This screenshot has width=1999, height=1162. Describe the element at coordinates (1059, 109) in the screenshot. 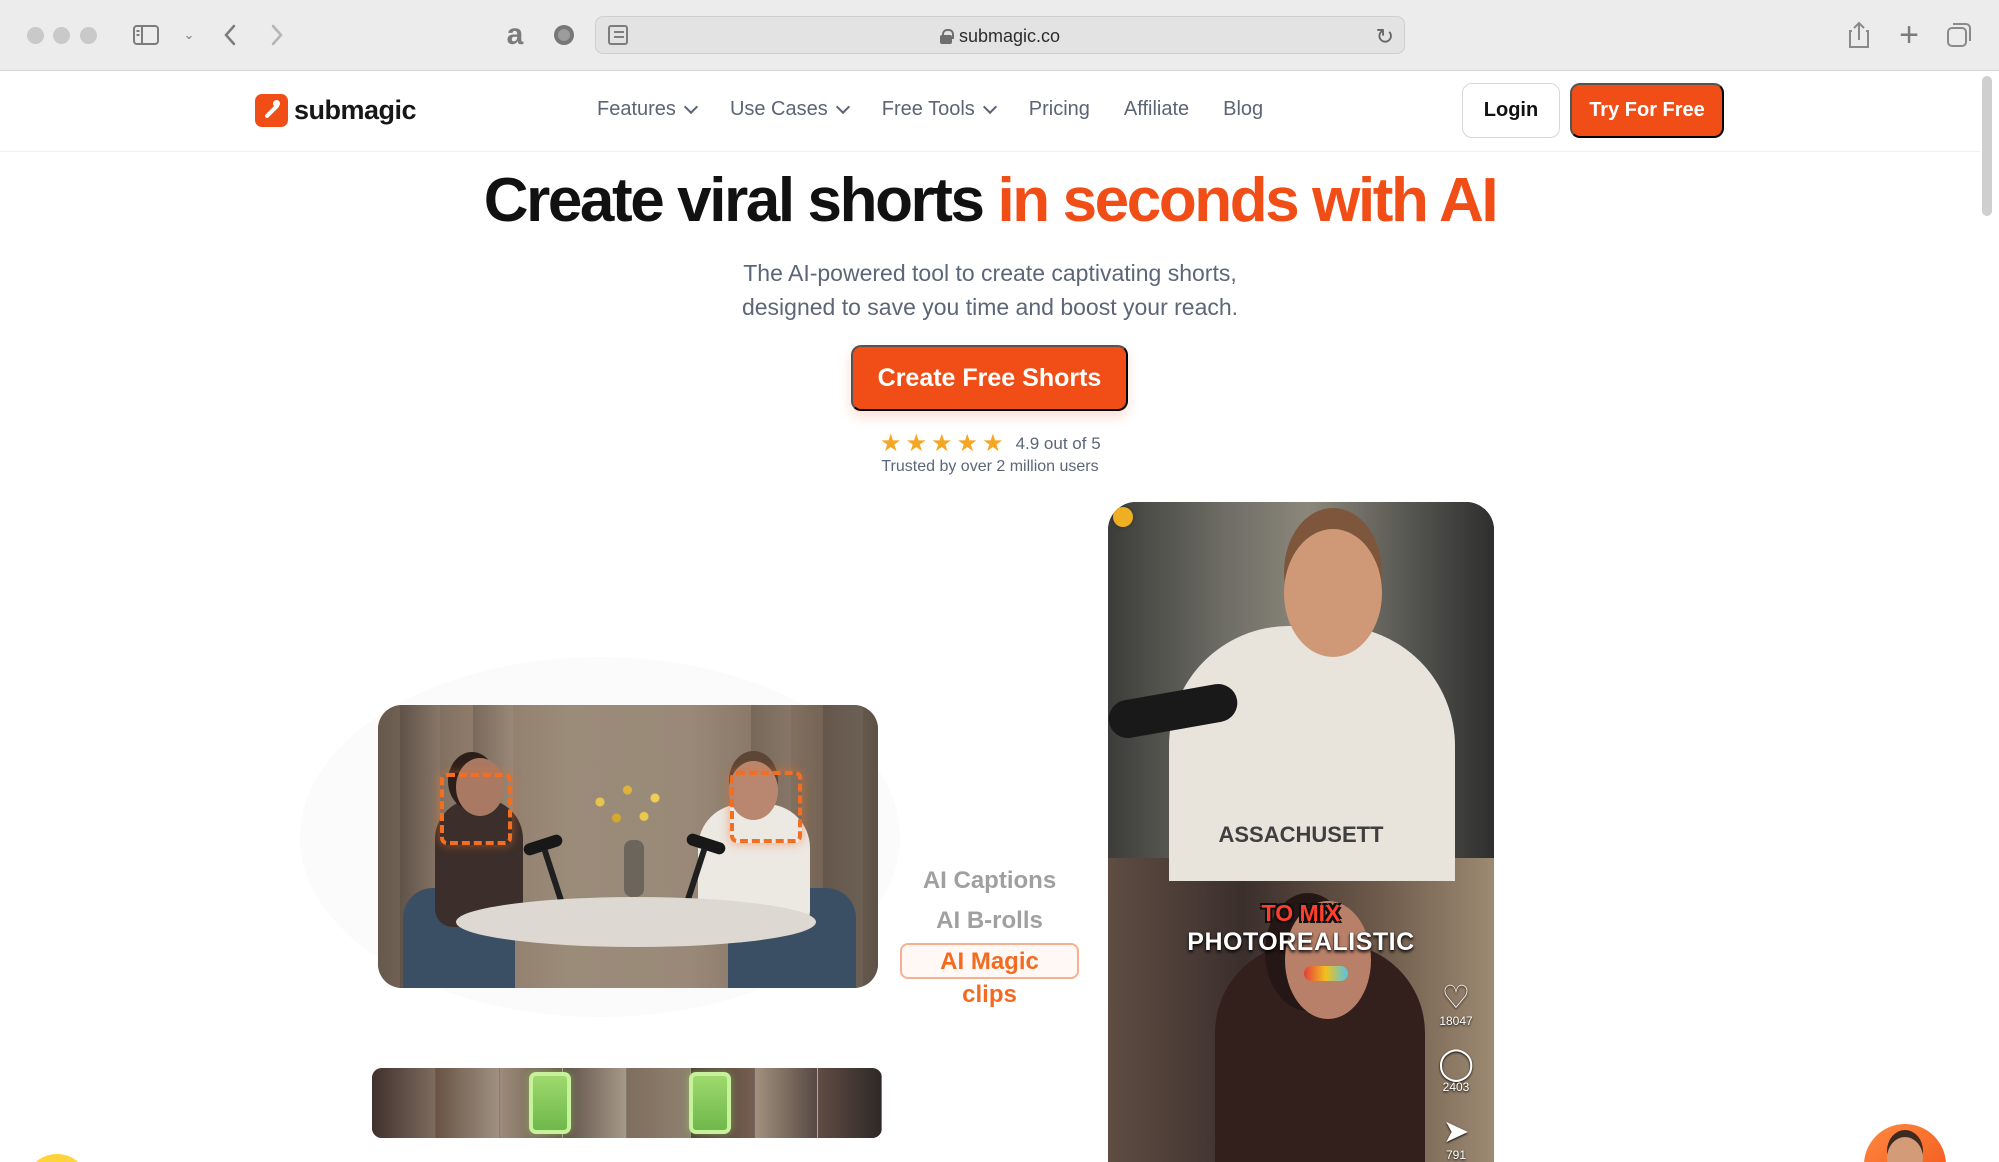

I see `nav-pricing: Pricing` at that location.